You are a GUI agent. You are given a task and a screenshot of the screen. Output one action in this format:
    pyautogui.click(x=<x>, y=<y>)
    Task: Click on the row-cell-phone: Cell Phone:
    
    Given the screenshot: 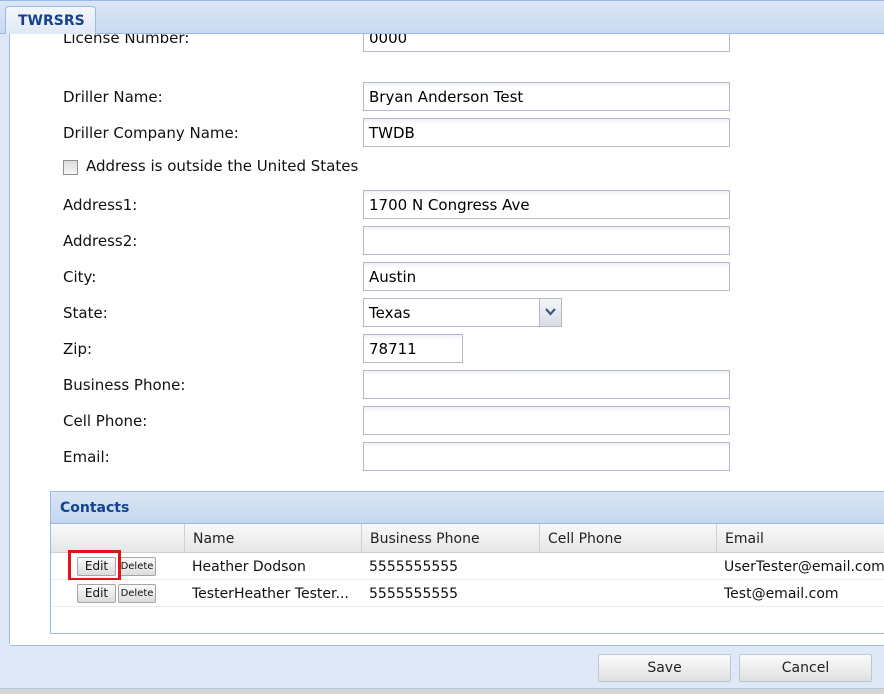 What is the action you would take?
    pyautogui.click(x=413, y=420)
    